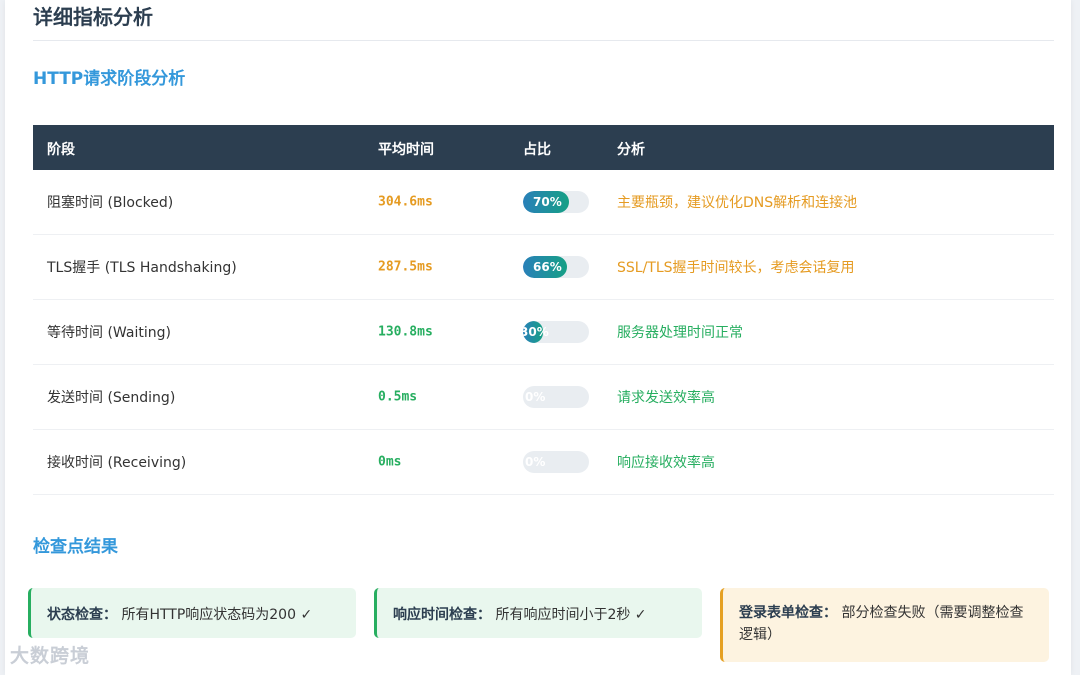 The image size is (1080, 675). What do you see at coordinates (736, 268) in the screenshot?
I see `analysis-text: SSL/TLS握手时间较长，考虑会话复用` at bounding box center [736, 268].